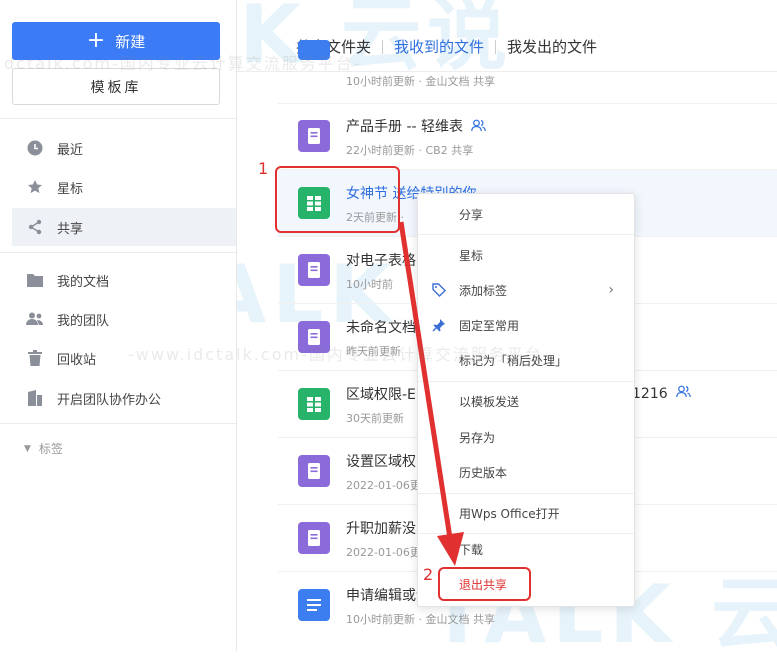  I want to click on watermark-text: -www.idctalk.com-国内专业云计算交流服务平台-, so click(339, 354).